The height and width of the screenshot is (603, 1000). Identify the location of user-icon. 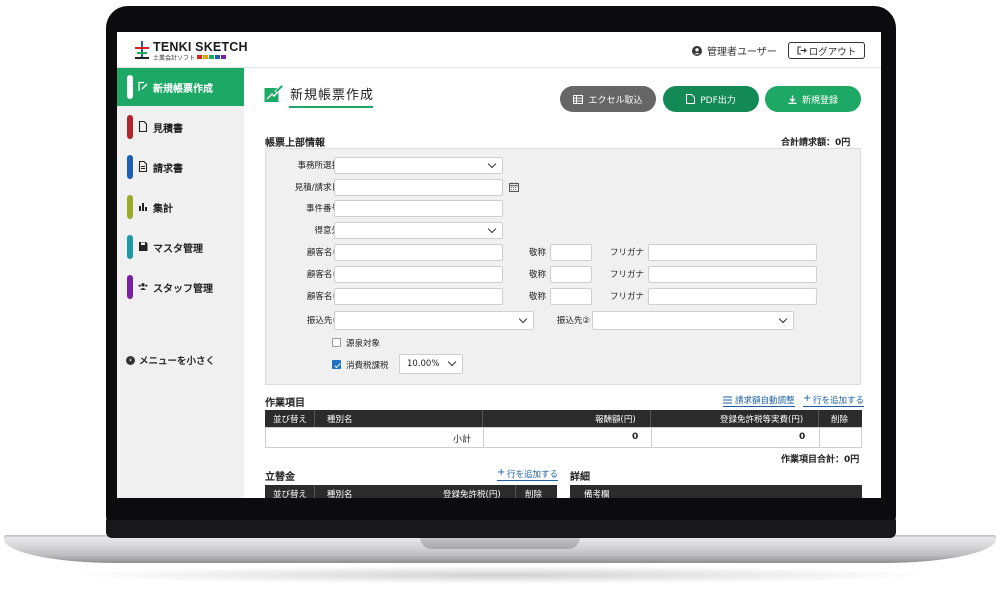
(697, 50).